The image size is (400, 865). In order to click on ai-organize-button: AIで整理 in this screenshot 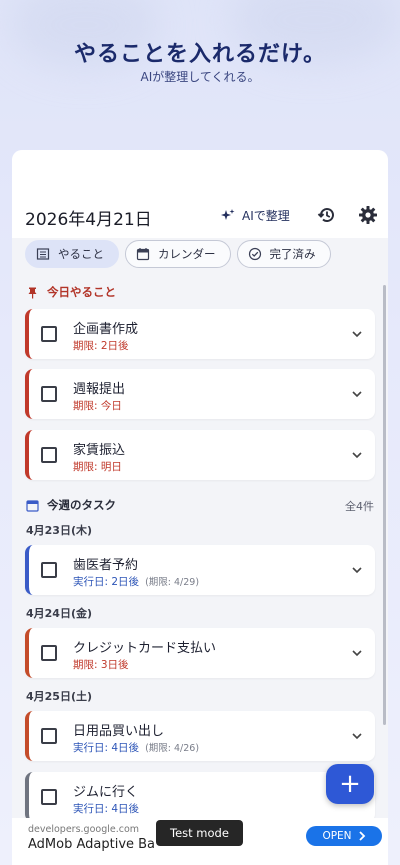, I will do `click(255, 215)`.